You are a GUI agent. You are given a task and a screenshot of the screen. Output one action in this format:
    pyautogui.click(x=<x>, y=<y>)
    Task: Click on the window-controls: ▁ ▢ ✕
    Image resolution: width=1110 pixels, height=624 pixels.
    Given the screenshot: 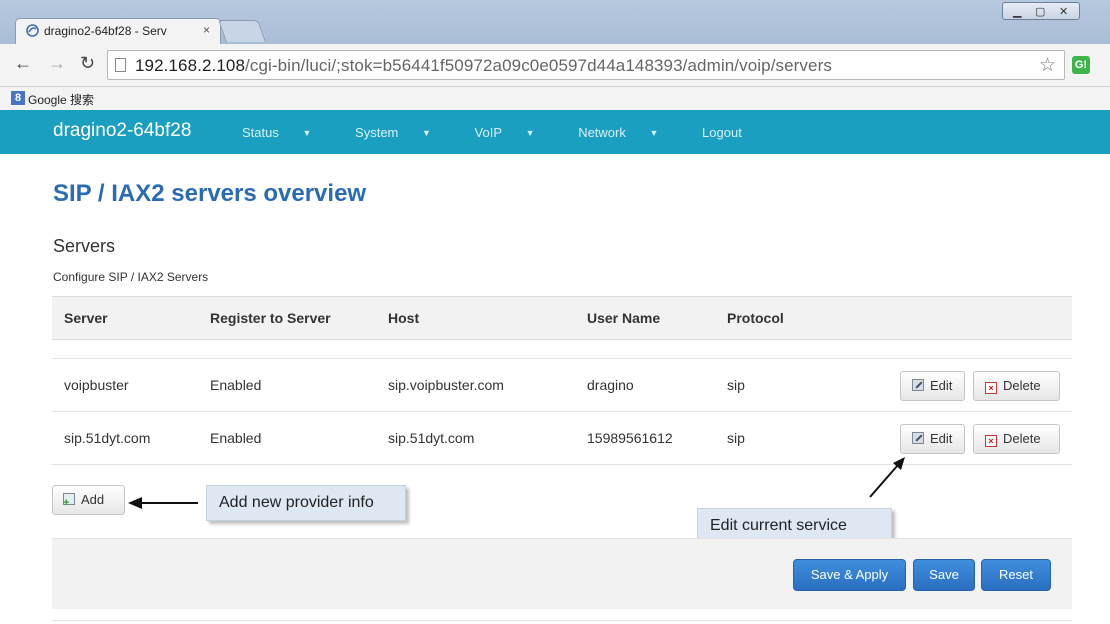 What is the action you would take?
    pyautogui.click(x=1041, y=11)
    